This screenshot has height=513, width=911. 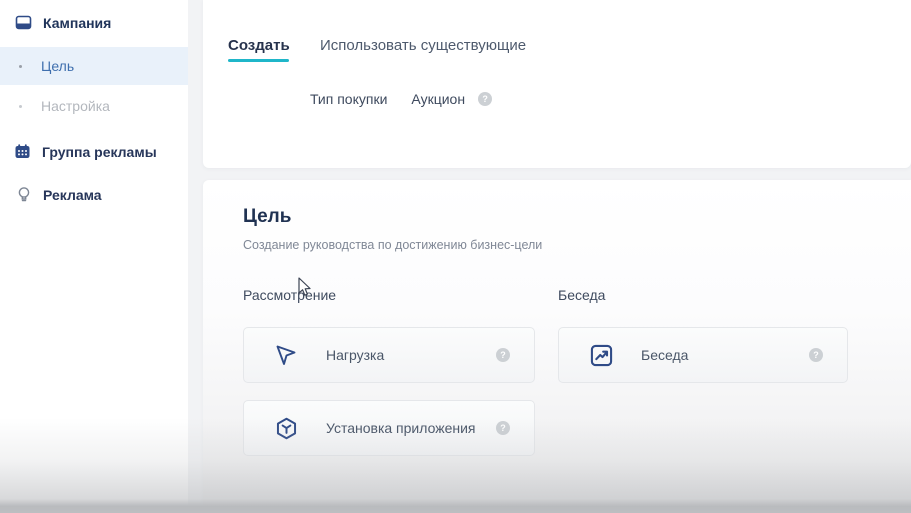 What do you see at coordinates (401, 99) in the screenshot?
I see `purchase-type-row: Тип покупки Аукцион ?` at bounding box center [401, 99].